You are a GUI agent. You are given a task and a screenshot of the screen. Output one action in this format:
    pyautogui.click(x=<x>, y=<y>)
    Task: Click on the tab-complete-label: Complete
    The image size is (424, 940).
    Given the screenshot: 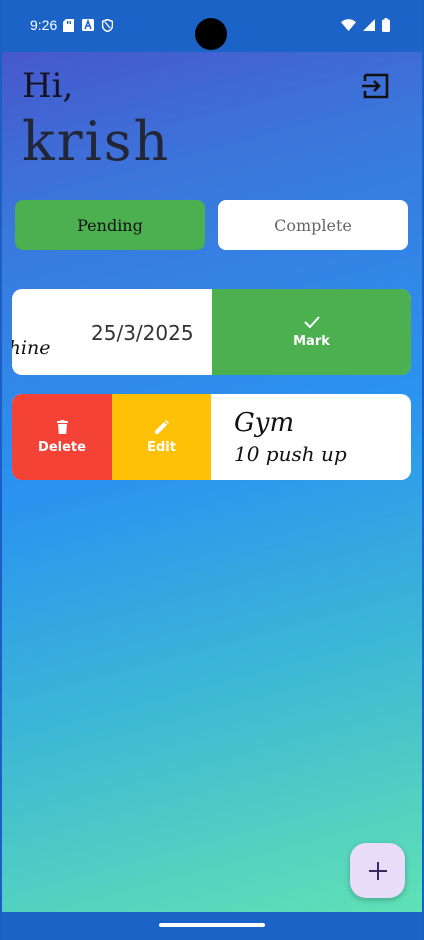 What is the action you would take?
    pyautogui.click(x=313, y=225)
    